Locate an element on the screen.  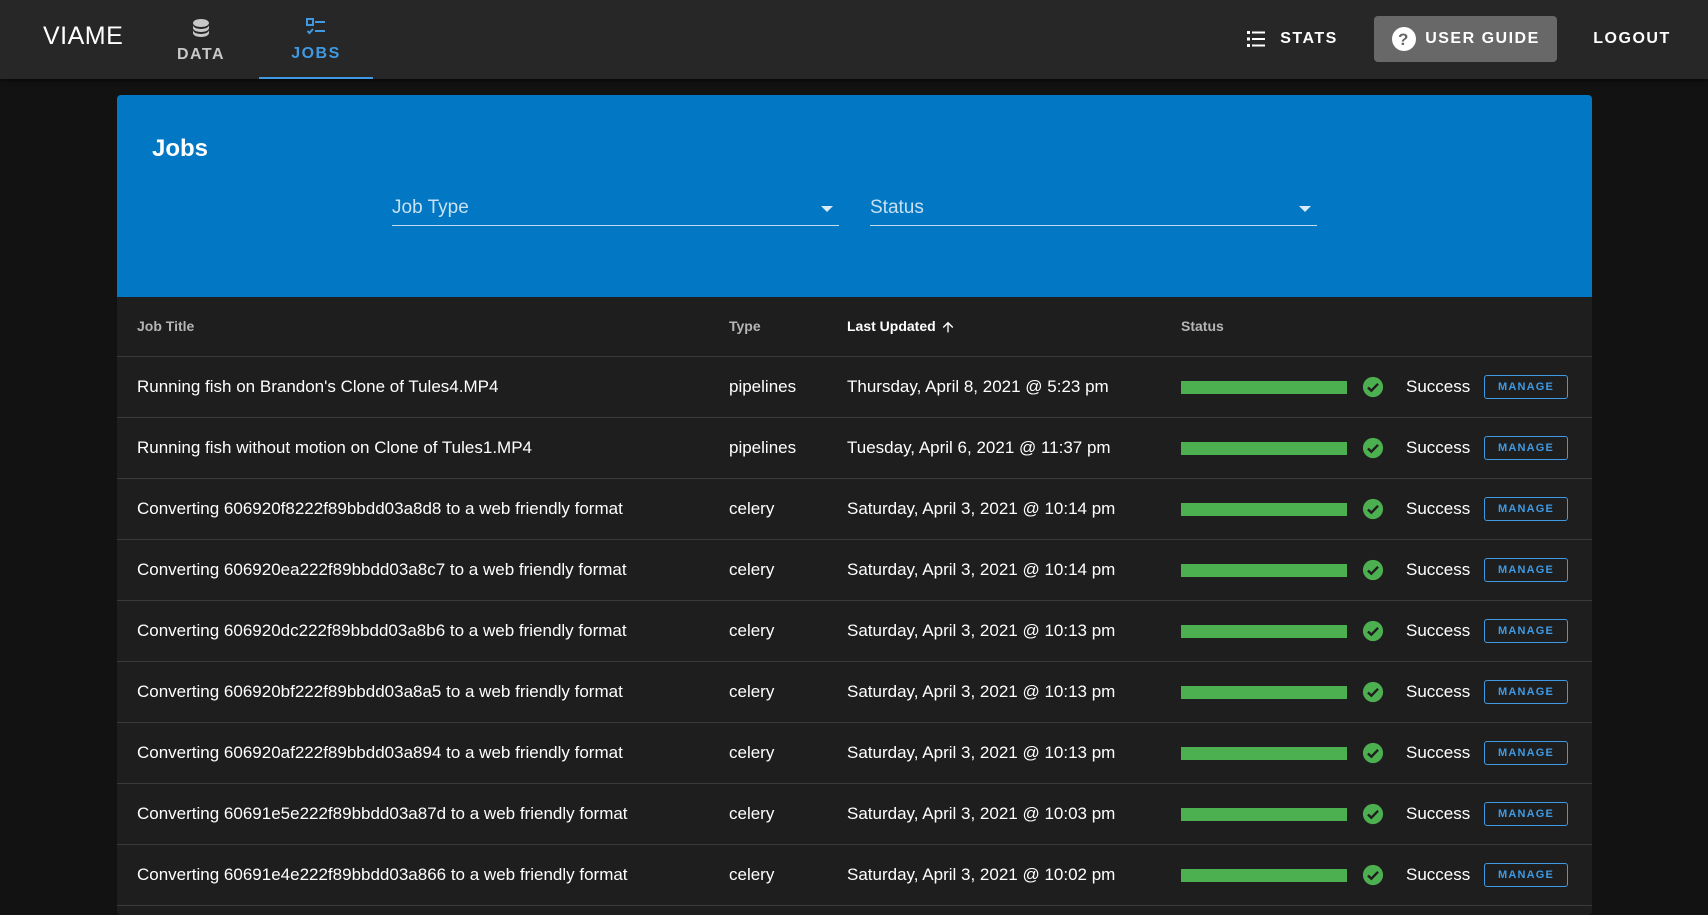
user-guide-button: ? USER GUIDE is located at coordinates (1465, 39).